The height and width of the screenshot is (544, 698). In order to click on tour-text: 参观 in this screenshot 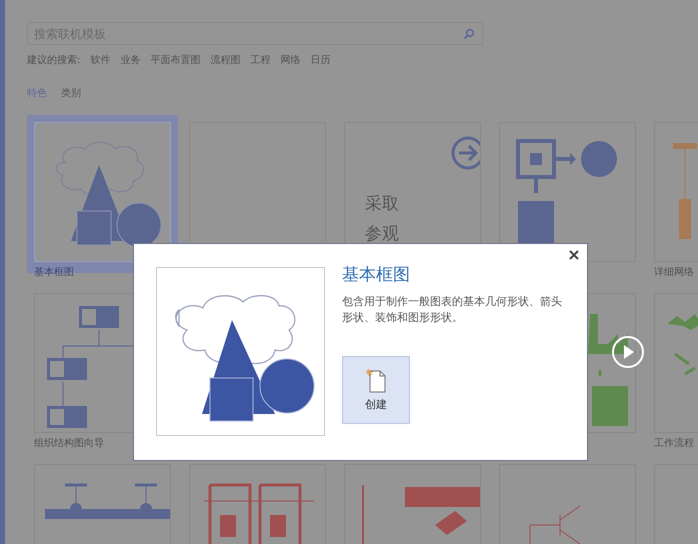, I will do `click(382, 234)`.